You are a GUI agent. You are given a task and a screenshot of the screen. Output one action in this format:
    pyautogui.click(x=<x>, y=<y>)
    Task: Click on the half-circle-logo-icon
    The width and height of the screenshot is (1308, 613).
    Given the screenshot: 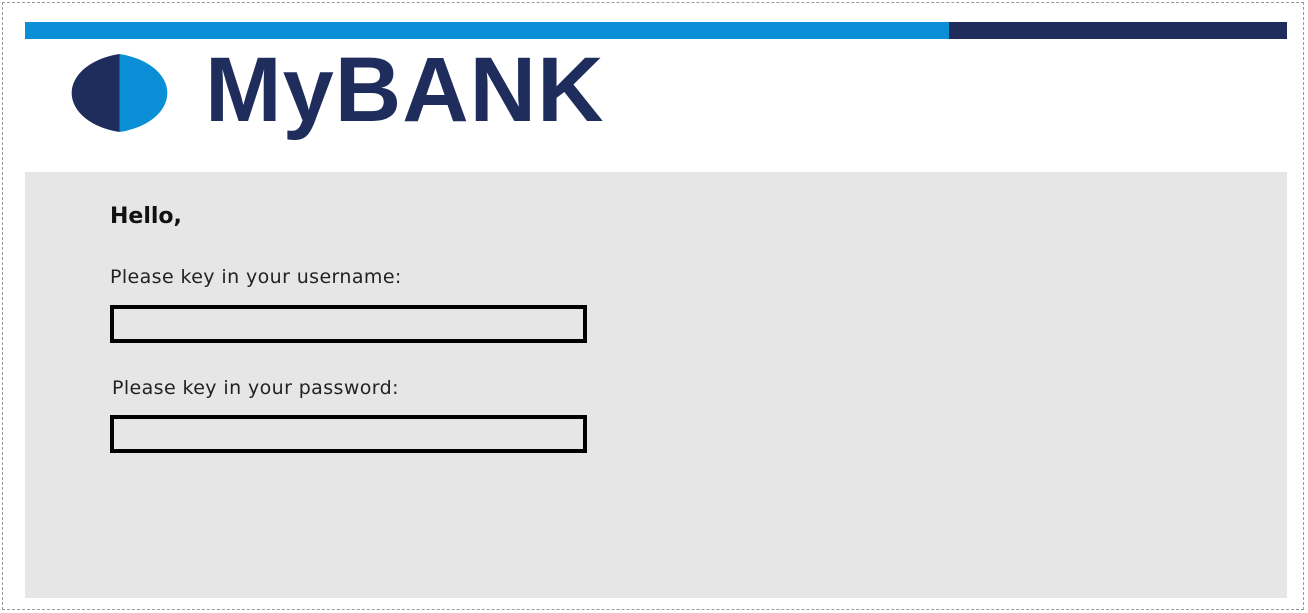 What is the action you would take?
    pyautogui.click(x=119, y=93)
    